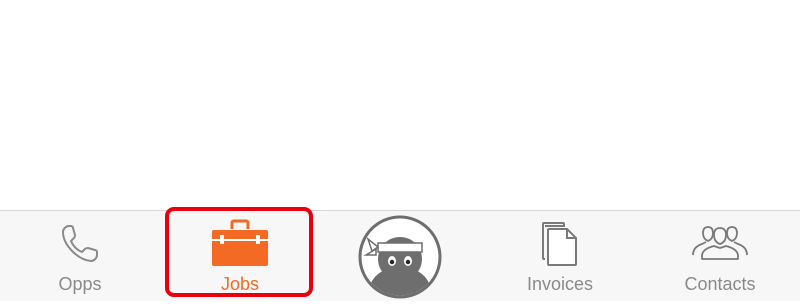 This screenshot has height=304, width=800. Describe the element at coordinates (400, 259) in the screenshot. I see `ninja-avatar-icon` at that location.